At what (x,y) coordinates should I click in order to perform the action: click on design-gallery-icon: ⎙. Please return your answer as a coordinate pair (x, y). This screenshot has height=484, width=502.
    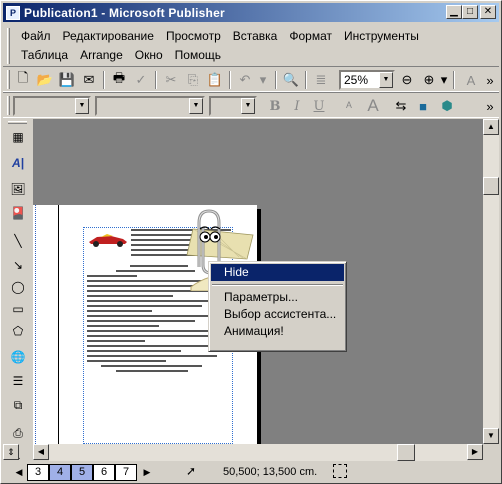
    Looking at the image, I should click on (18, 433).